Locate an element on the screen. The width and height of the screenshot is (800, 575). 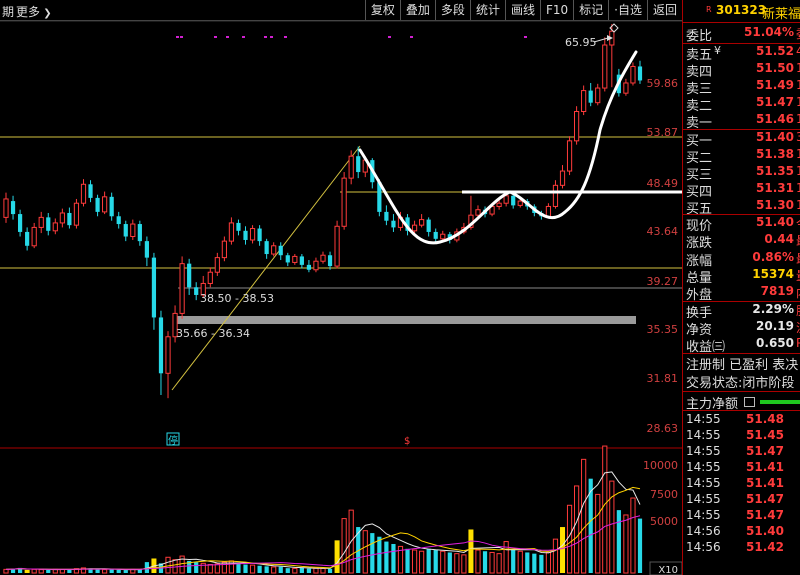
toolbar-button-back: 返回 is located at coordinates (664, 10).